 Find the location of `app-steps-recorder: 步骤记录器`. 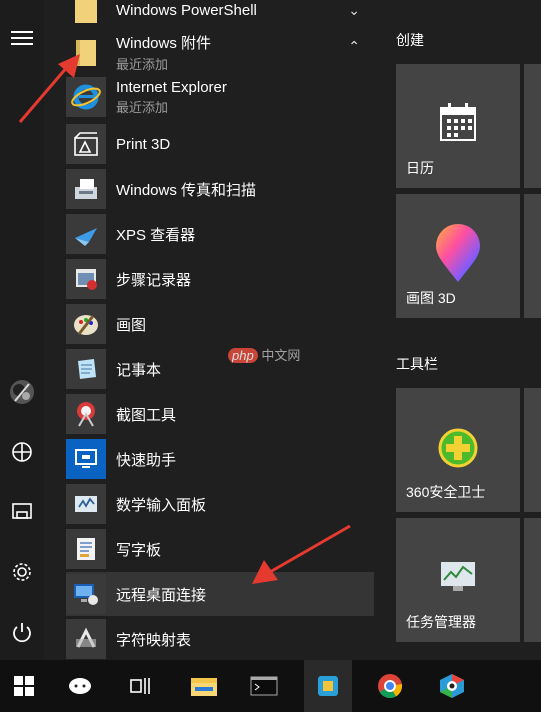

app-steps-recorder: 步骤记录器 is located at coordinates (220, 279).